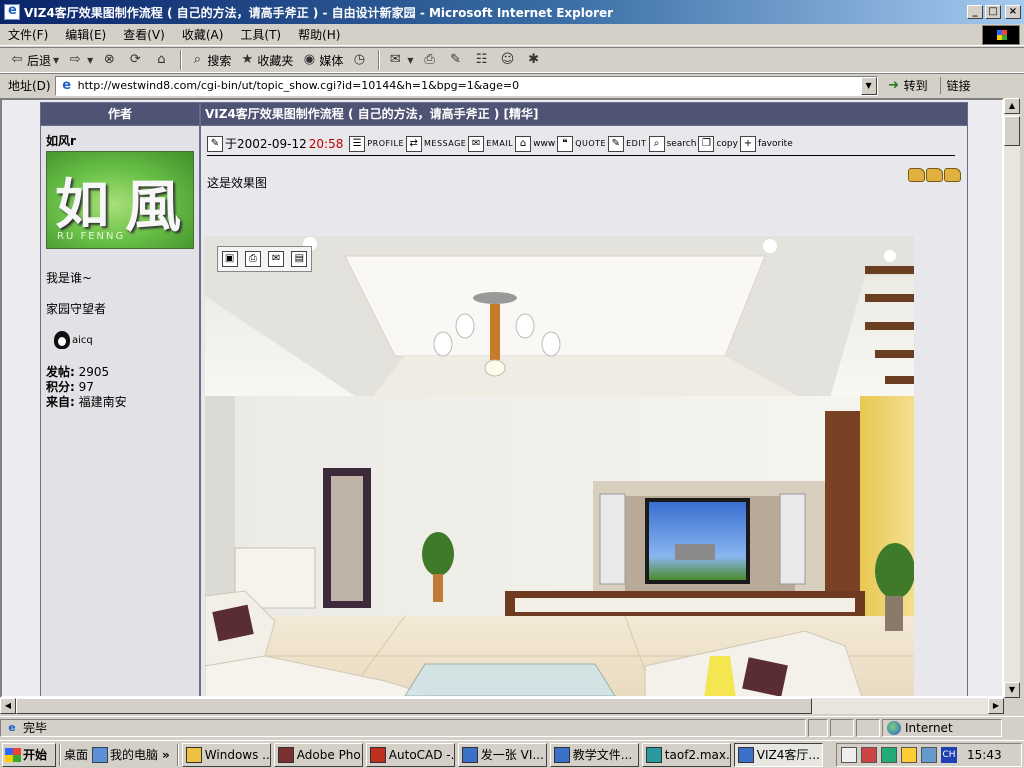  I want to click on address-field: e ▼, so click(466, 85).